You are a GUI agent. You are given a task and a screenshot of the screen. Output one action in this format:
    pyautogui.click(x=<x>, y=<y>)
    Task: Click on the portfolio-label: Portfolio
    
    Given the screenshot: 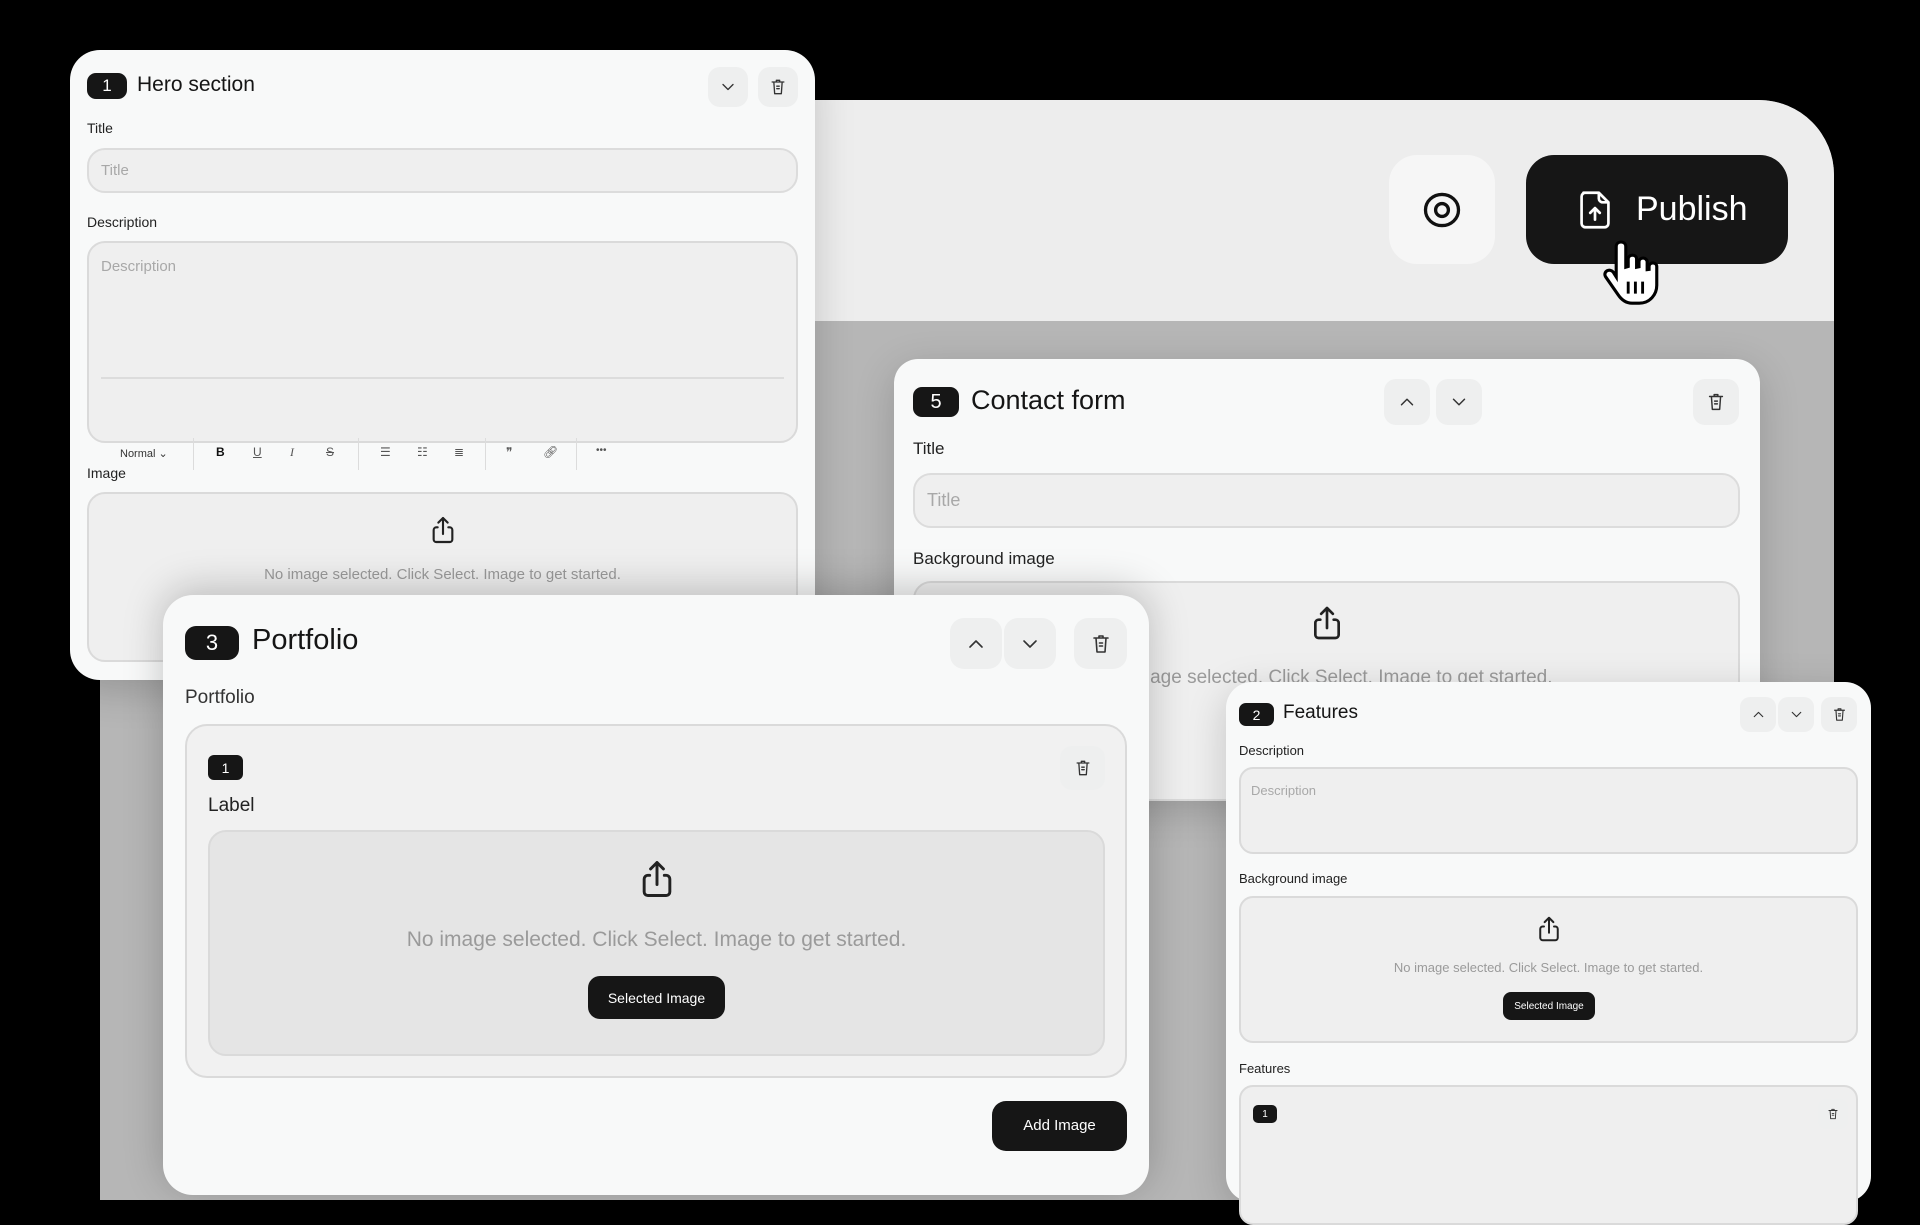 What is the action you would take?
    pyautogui.click(x=220, y=697)
    